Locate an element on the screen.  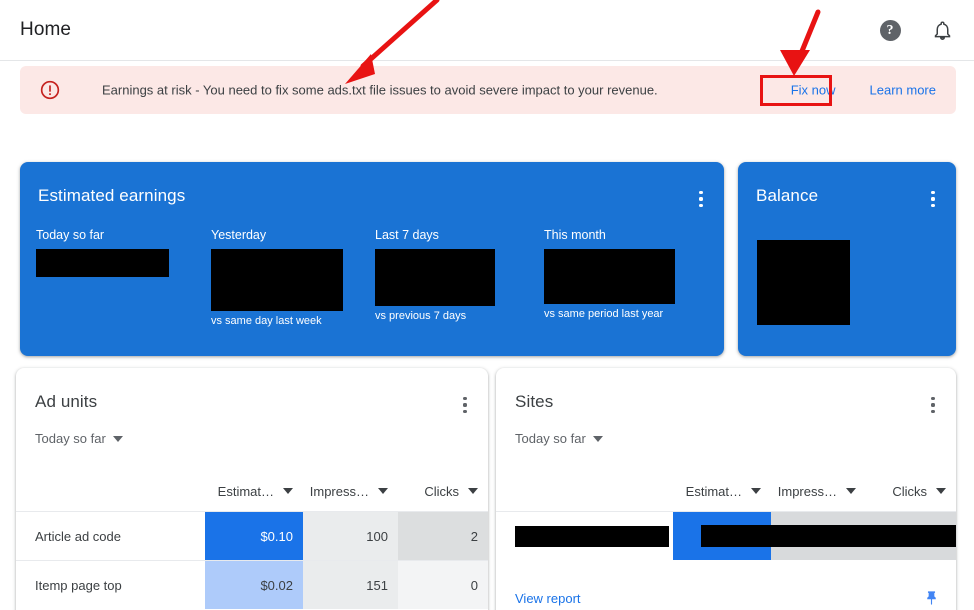
table-row is located at coordinates (726, 535).